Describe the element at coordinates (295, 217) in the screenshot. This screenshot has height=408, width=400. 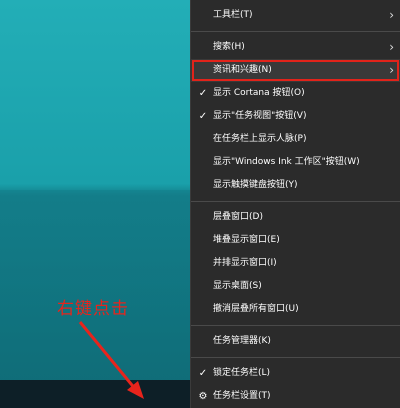
I see `menu-item: 层叠窗口(D)` at that location.